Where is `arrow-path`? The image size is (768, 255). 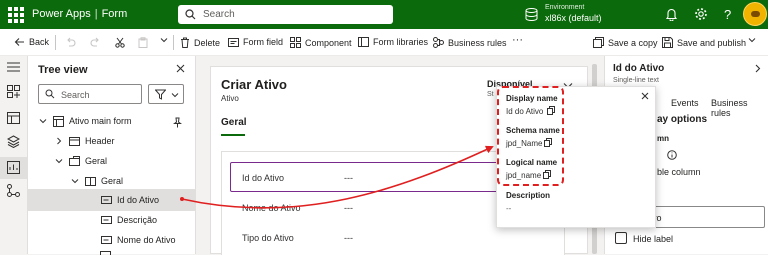
arrow-path is located at coordinates (337, 177).